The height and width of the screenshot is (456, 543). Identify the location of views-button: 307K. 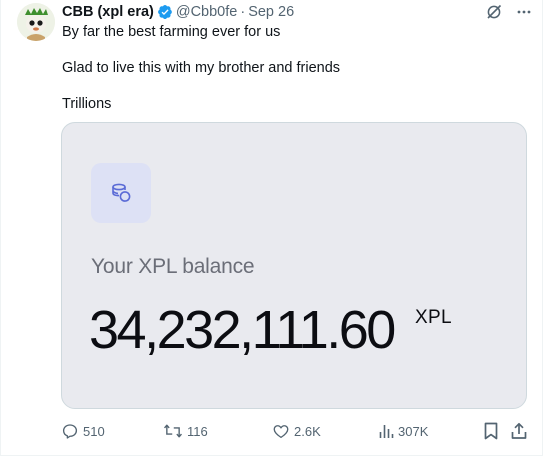
(403, 431).